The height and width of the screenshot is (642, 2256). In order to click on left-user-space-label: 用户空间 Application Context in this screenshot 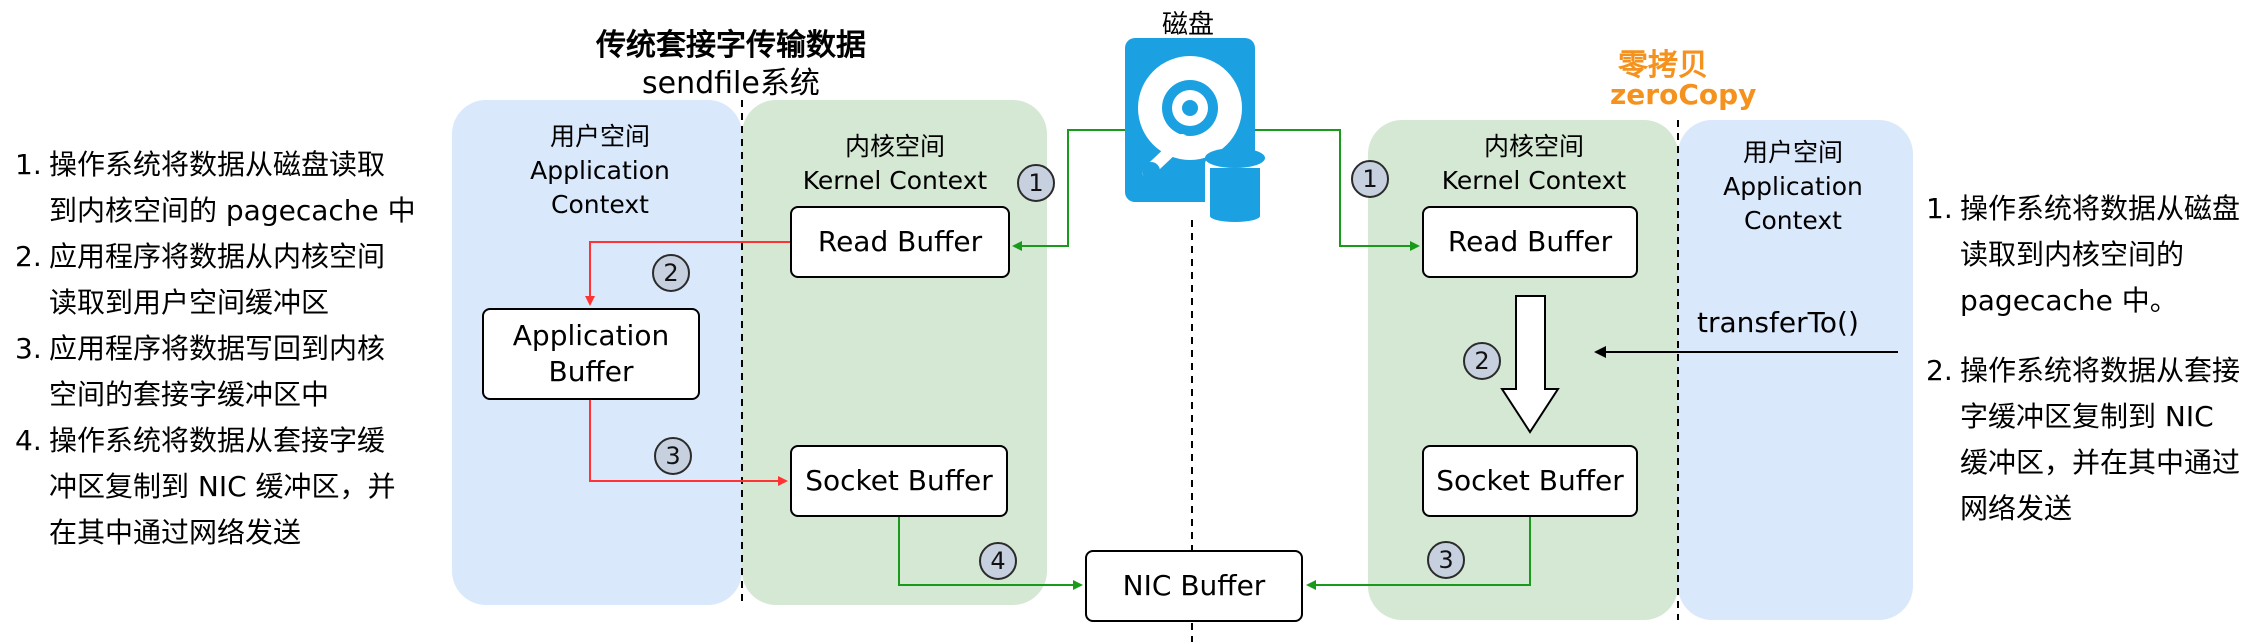, I will do `click(600, 171)`.